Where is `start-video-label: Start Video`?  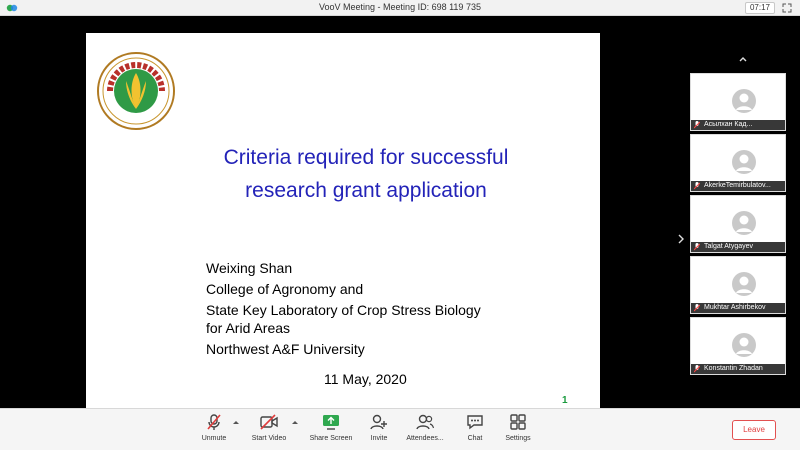
start-video-label: Start Video is located at coordinates (269, 438).